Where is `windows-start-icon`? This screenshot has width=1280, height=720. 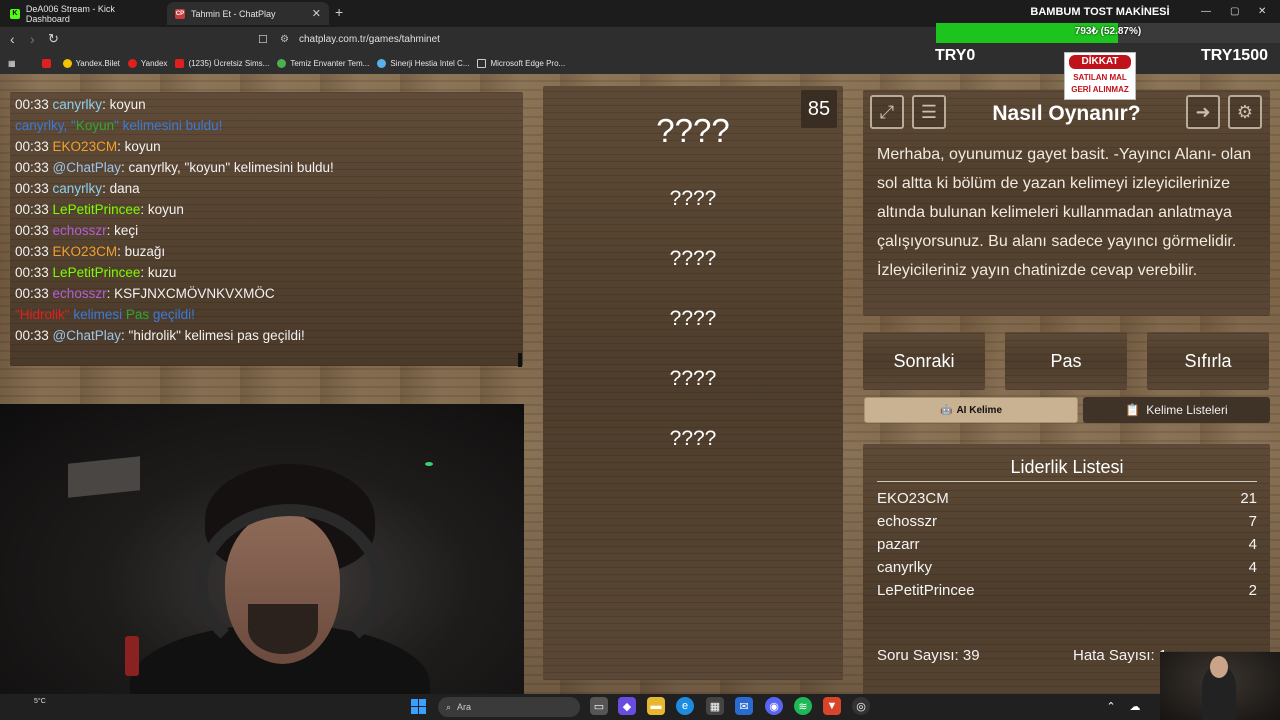 windows-start-icon is located at coordinates (418, 706).